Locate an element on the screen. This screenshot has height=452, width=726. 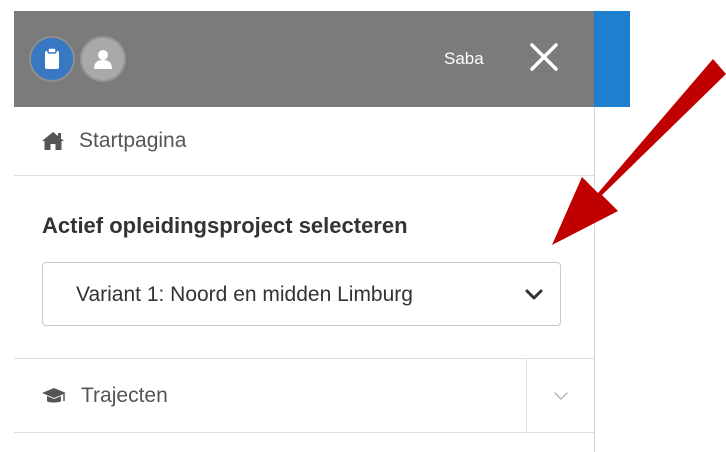
clipboard-button is located at coordinates (52, 59).